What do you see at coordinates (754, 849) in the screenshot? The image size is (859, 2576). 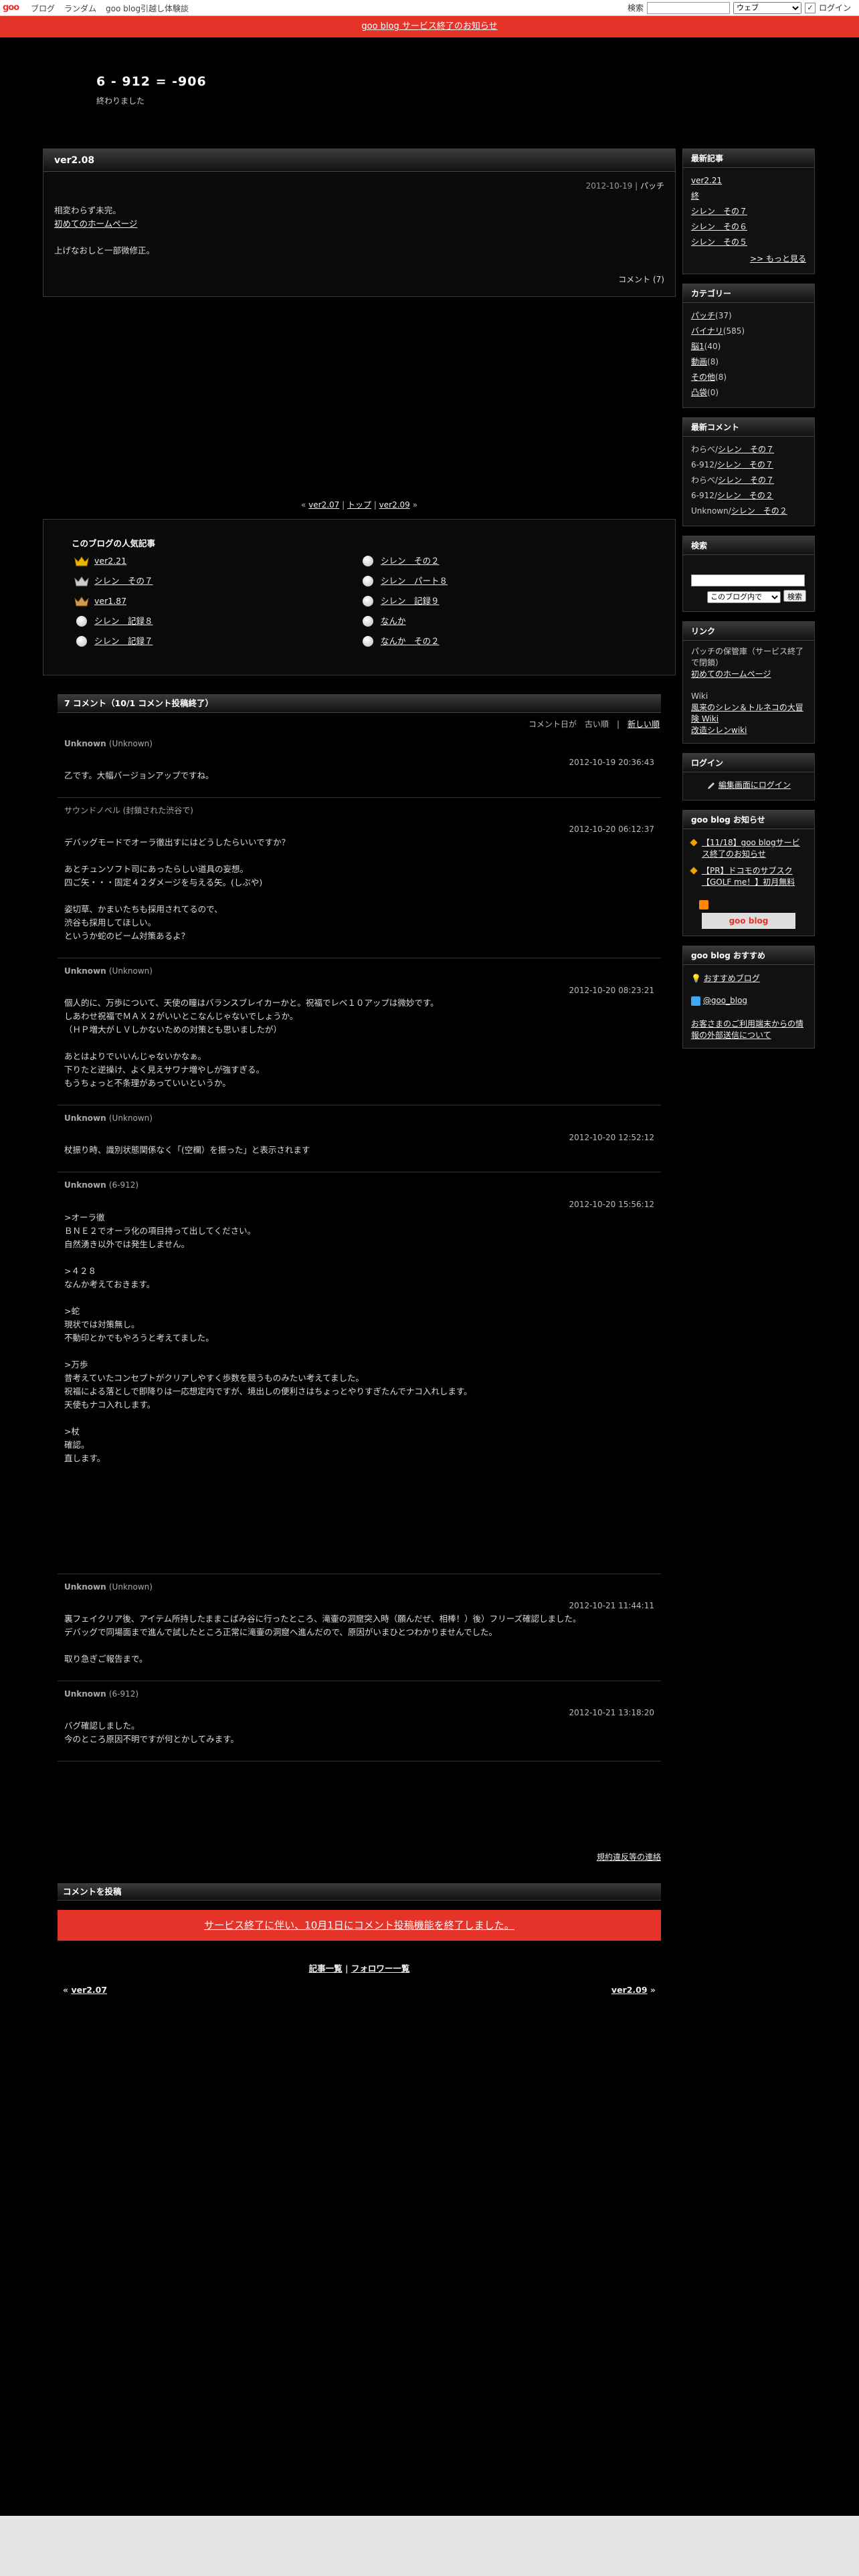 I see `news-link: 【11/18】goo blogサービス終了のお知らせ` at bounding box center [754, 849].